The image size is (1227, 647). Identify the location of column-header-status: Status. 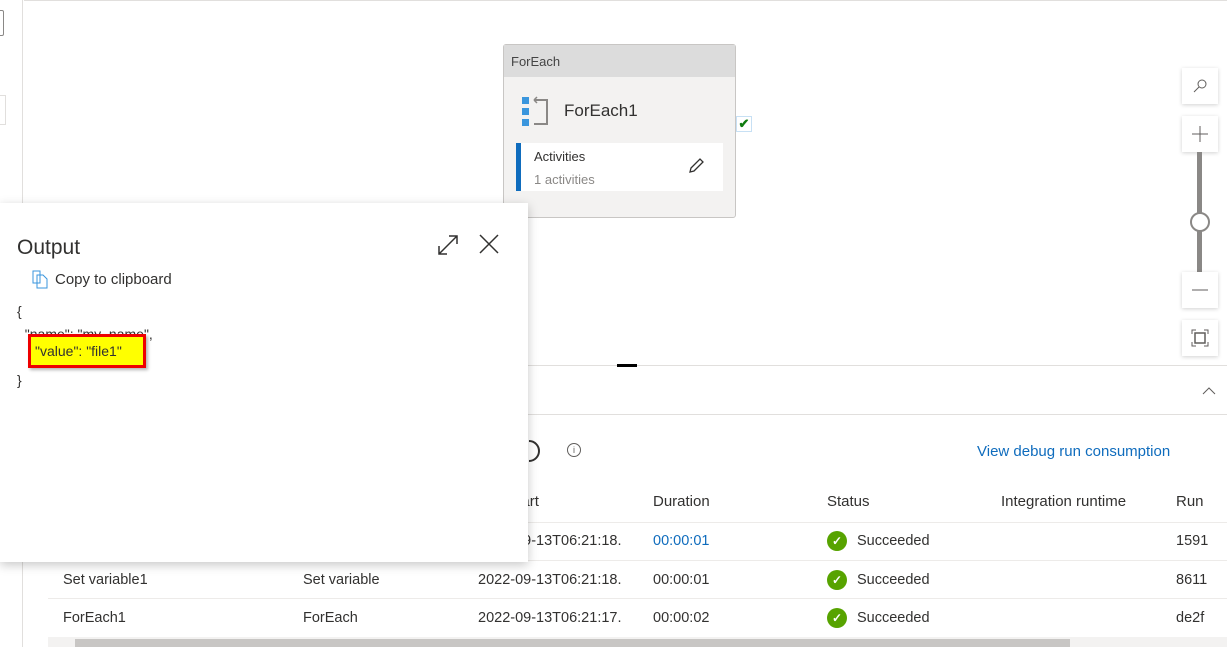
(848, 501).